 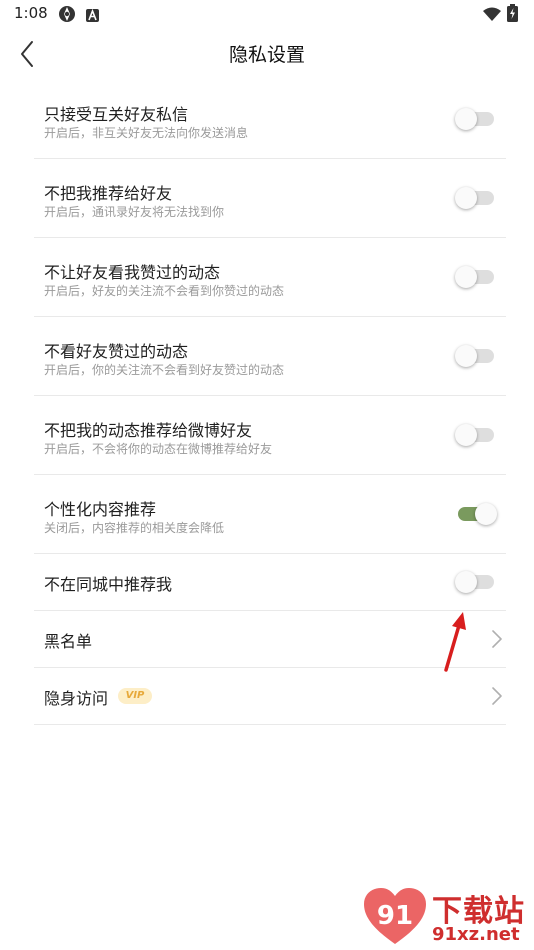 I want to click on setting-title: 不让好友看我赞过的动态, so click(x=132, y=272).